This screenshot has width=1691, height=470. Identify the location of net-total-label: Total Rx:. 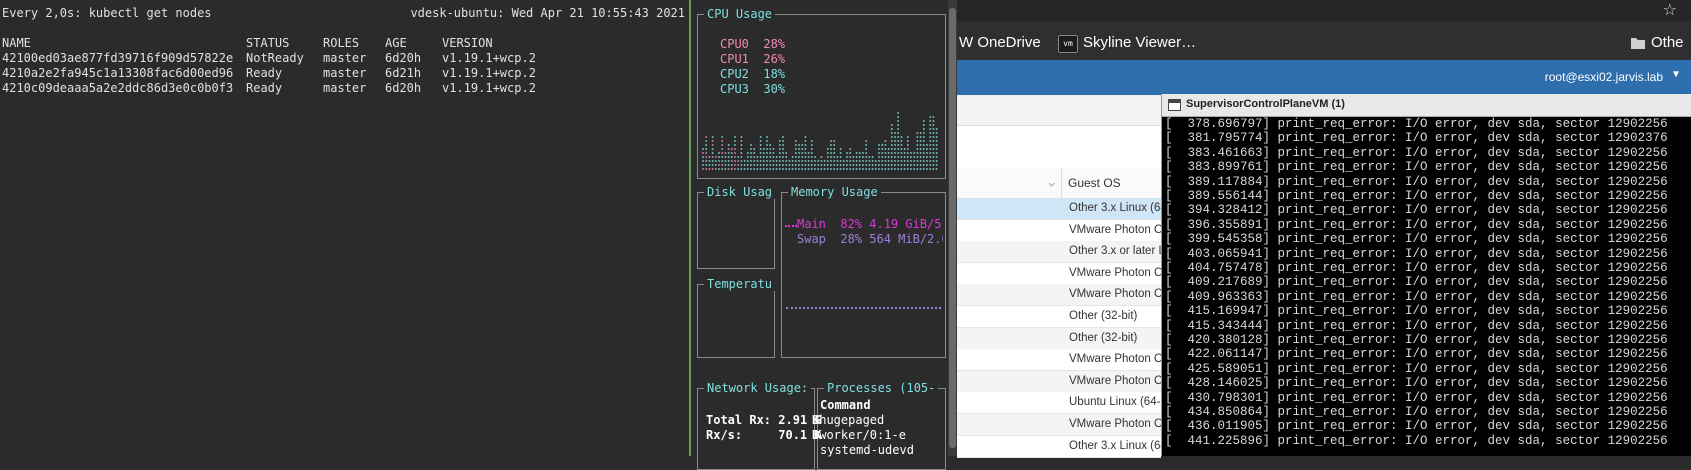
(739, 420).